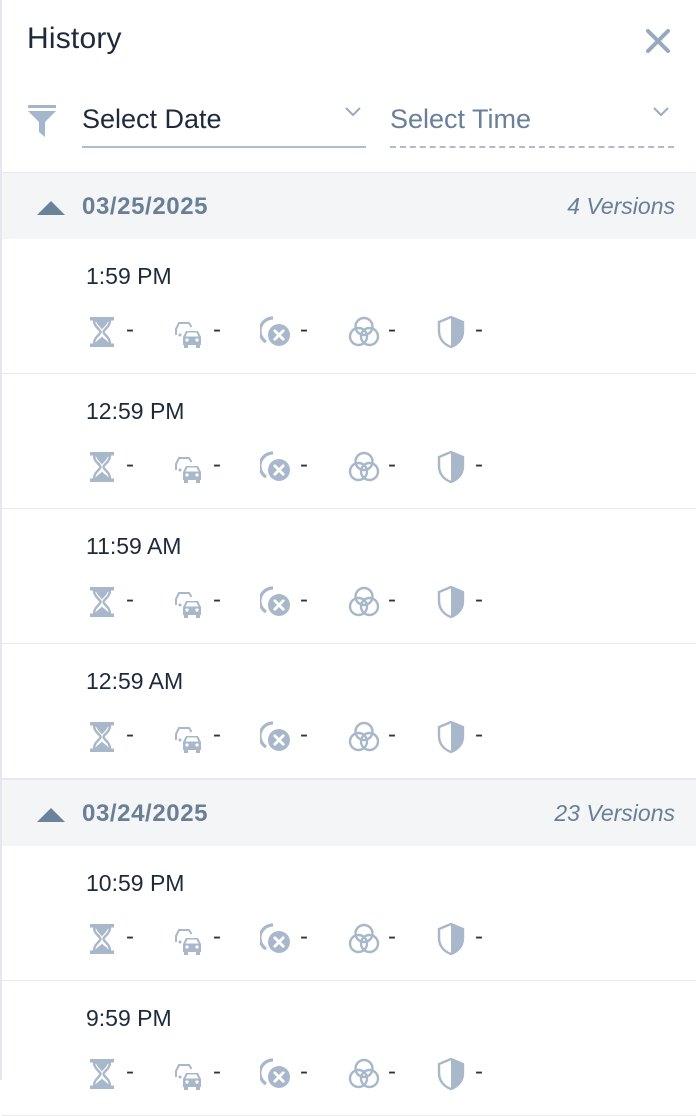 The height and width of the screenshot is (1116, 696). Describe the element at coordinates (129, 1018) in the screenshot. I see `version-time: 9:59 PM` at that location.